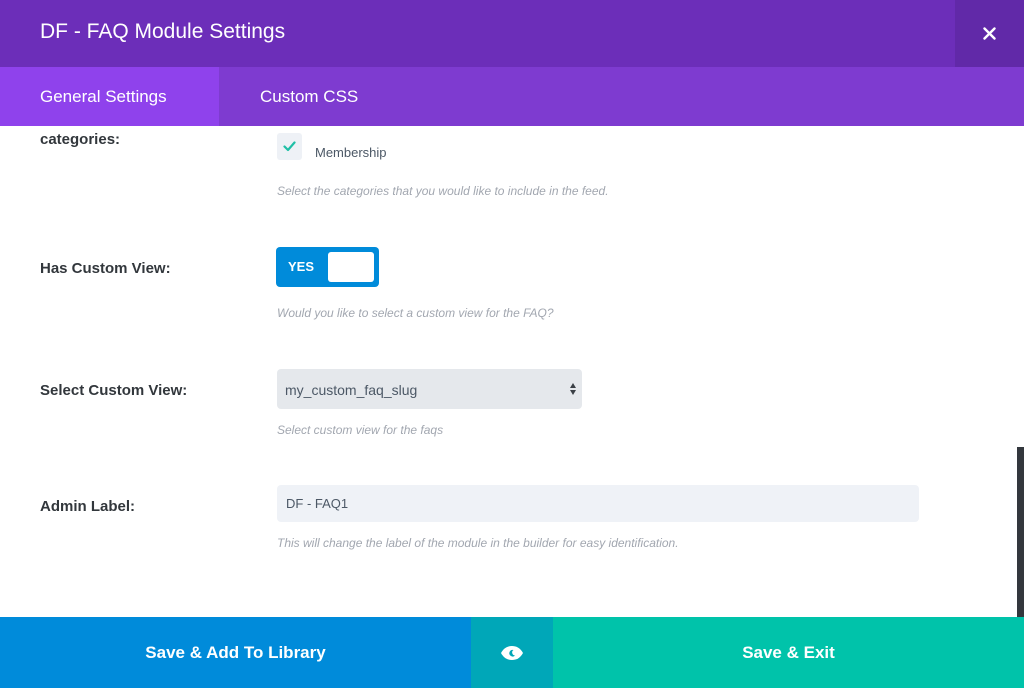 This screenshot has height=688, width=1024. What do you see at coordinates (598, 503) in the screenshot?
I see `admin-label-input` at bounding box center [598, 503].